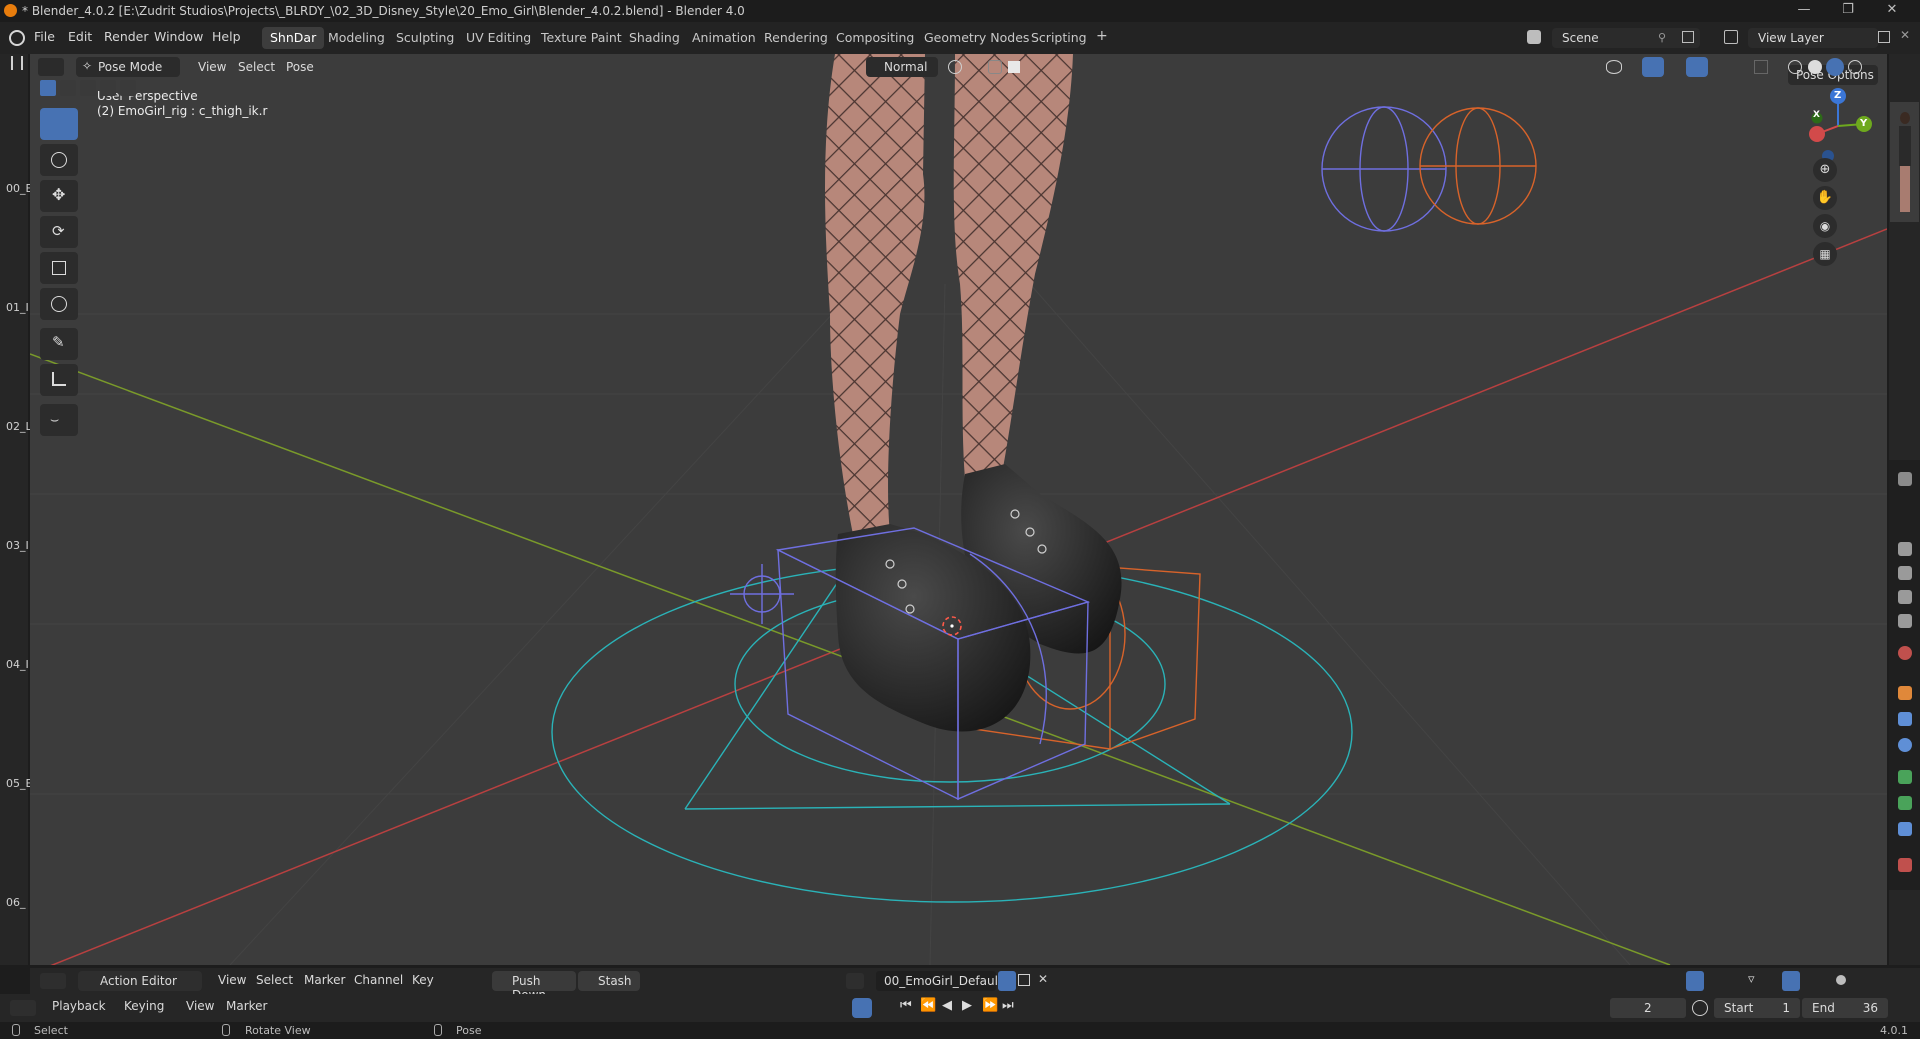 The image size is (1920, 1039). What do you see at coordinates (1905, 865) in the screenshot?
I see `texture-properties-icon` at bounding box center [1905, 865].